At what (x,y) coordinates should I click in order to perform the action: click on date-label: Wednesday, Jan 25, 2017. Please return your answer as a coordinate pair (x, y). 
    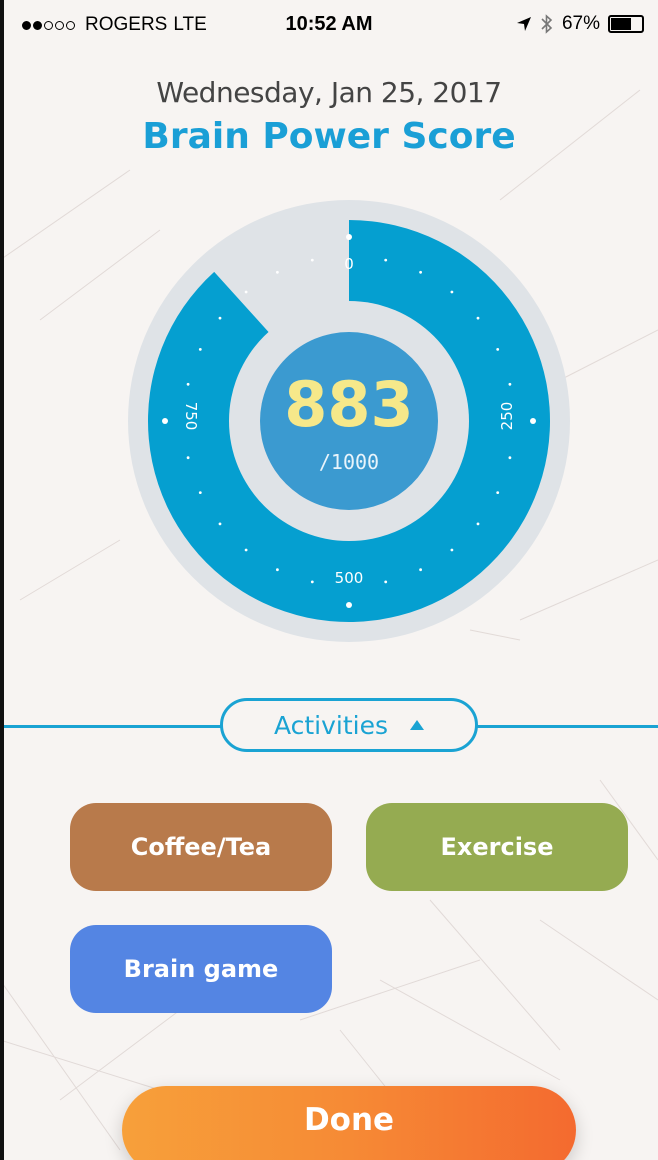
    Looking at the image, I should click on (329, 92).